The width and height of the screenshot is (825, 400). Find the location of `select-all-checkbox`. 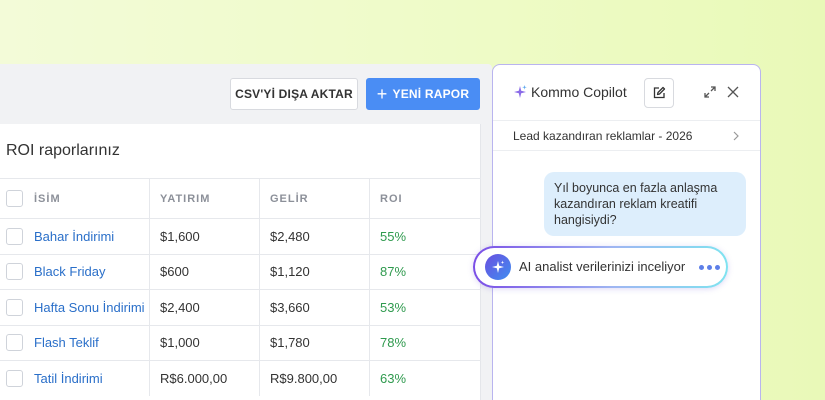

select-all-checkbox is located at coordinates (14, 198).